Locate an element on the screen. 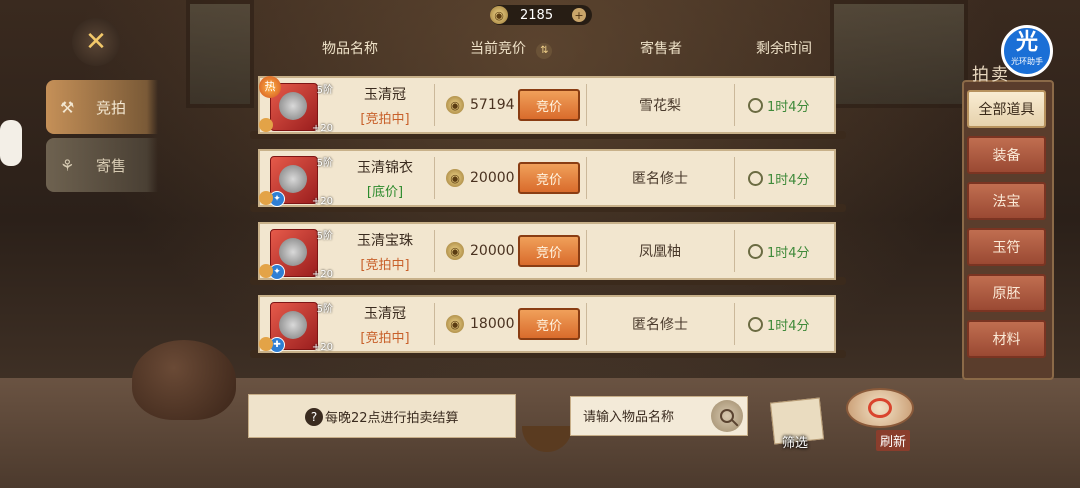 This screenshot has width=1080, height=488. tab-consign: ⚘ 寄售 is located at coordinates (102, 165).